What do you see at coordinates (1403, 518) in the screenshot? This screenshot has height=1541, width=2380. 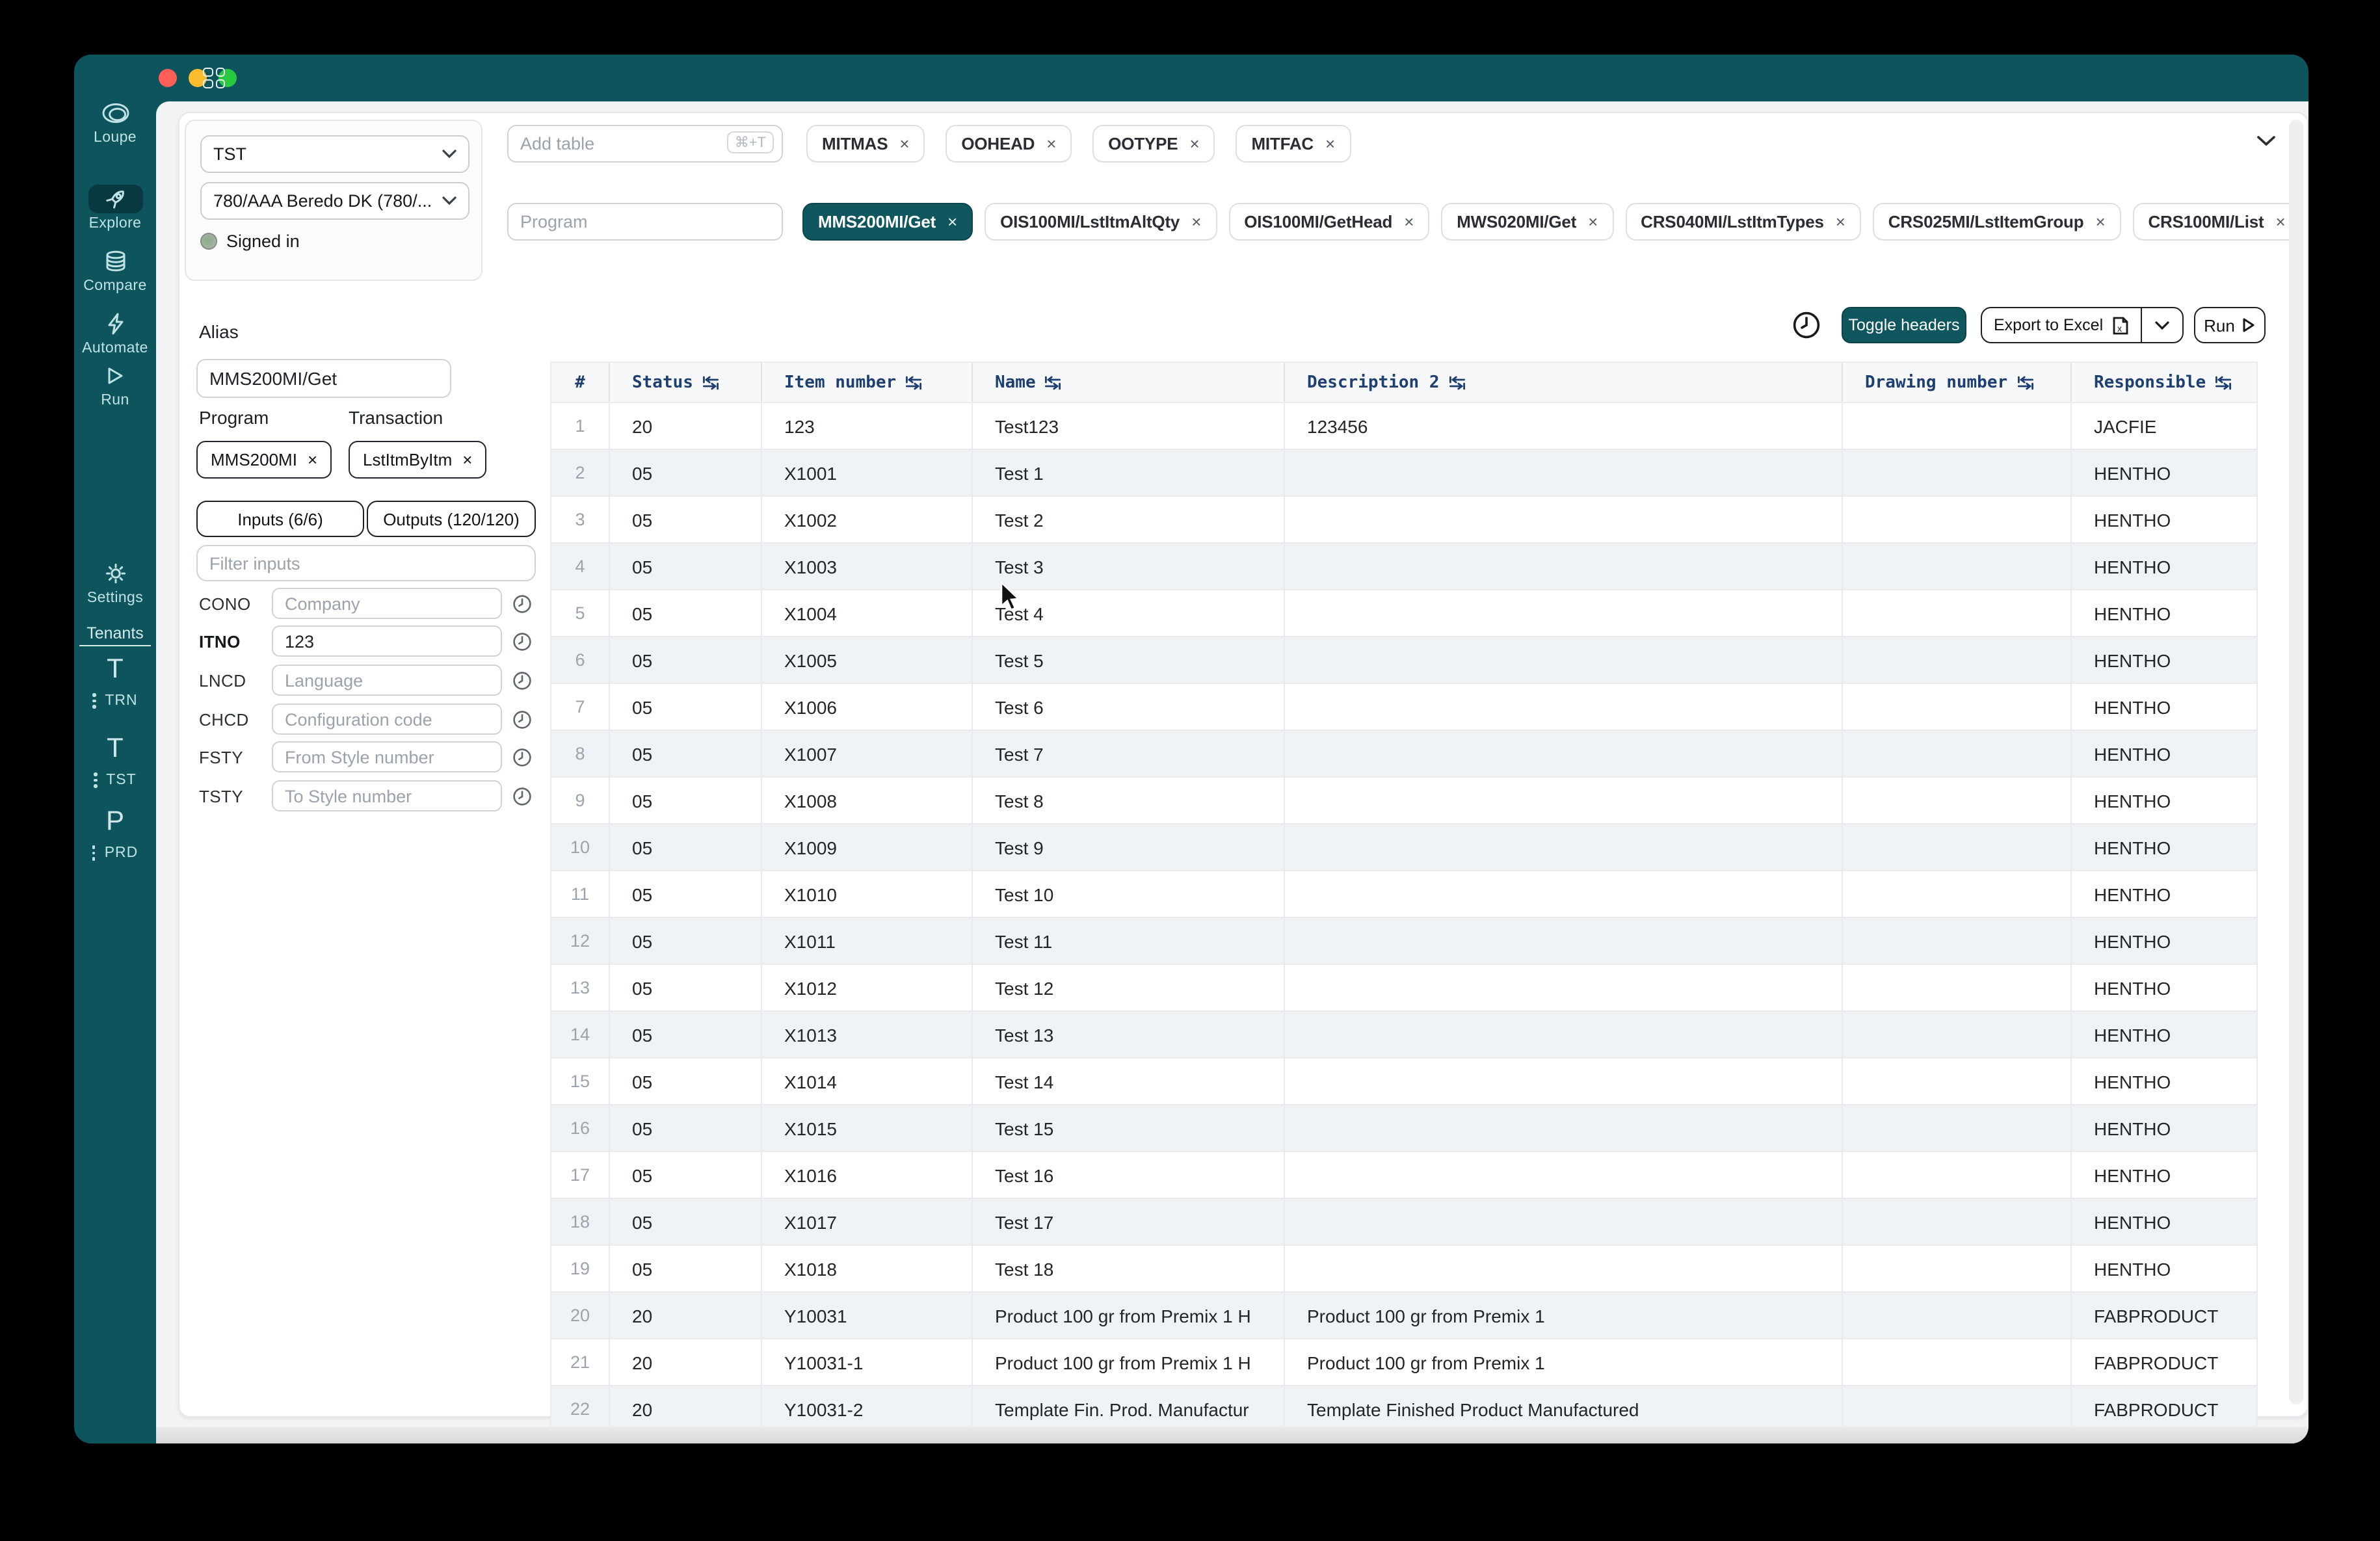 I see `table-row: 3 05 X1002 Test 2 HENTHO` at bounding box center [1403, 518].